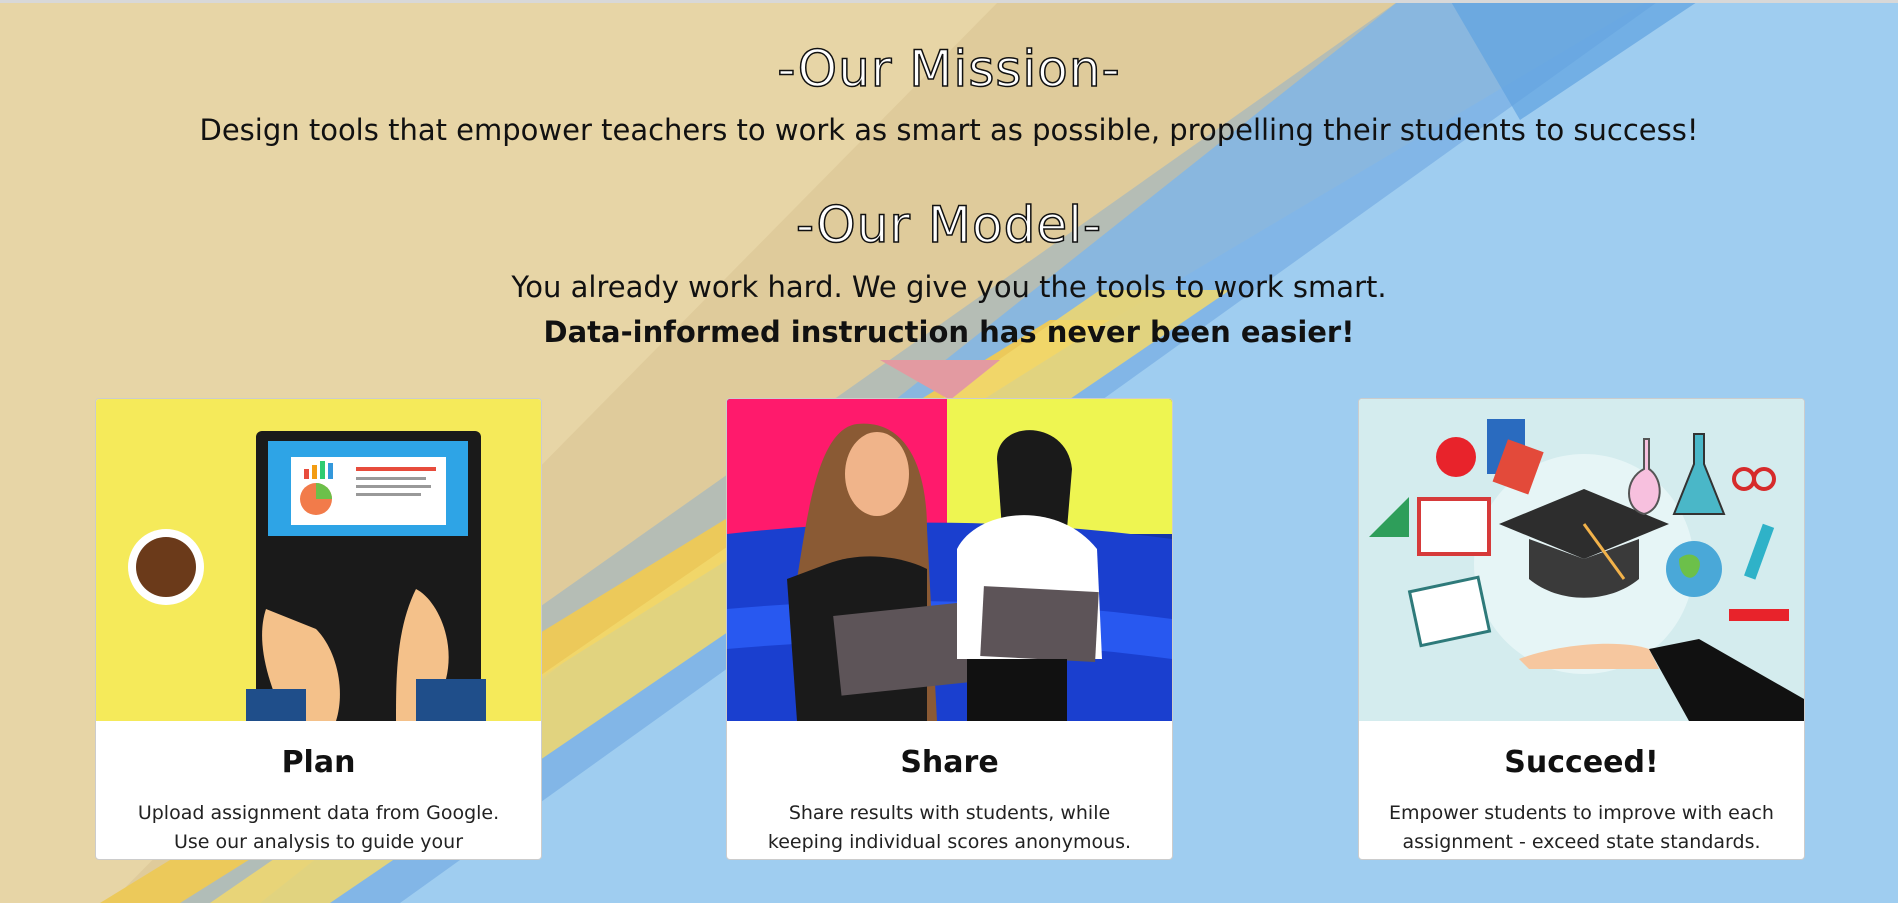  Describe the element at coordinates (949, 560) in the screenshot. I see `people-sharing-illustration` at that location.